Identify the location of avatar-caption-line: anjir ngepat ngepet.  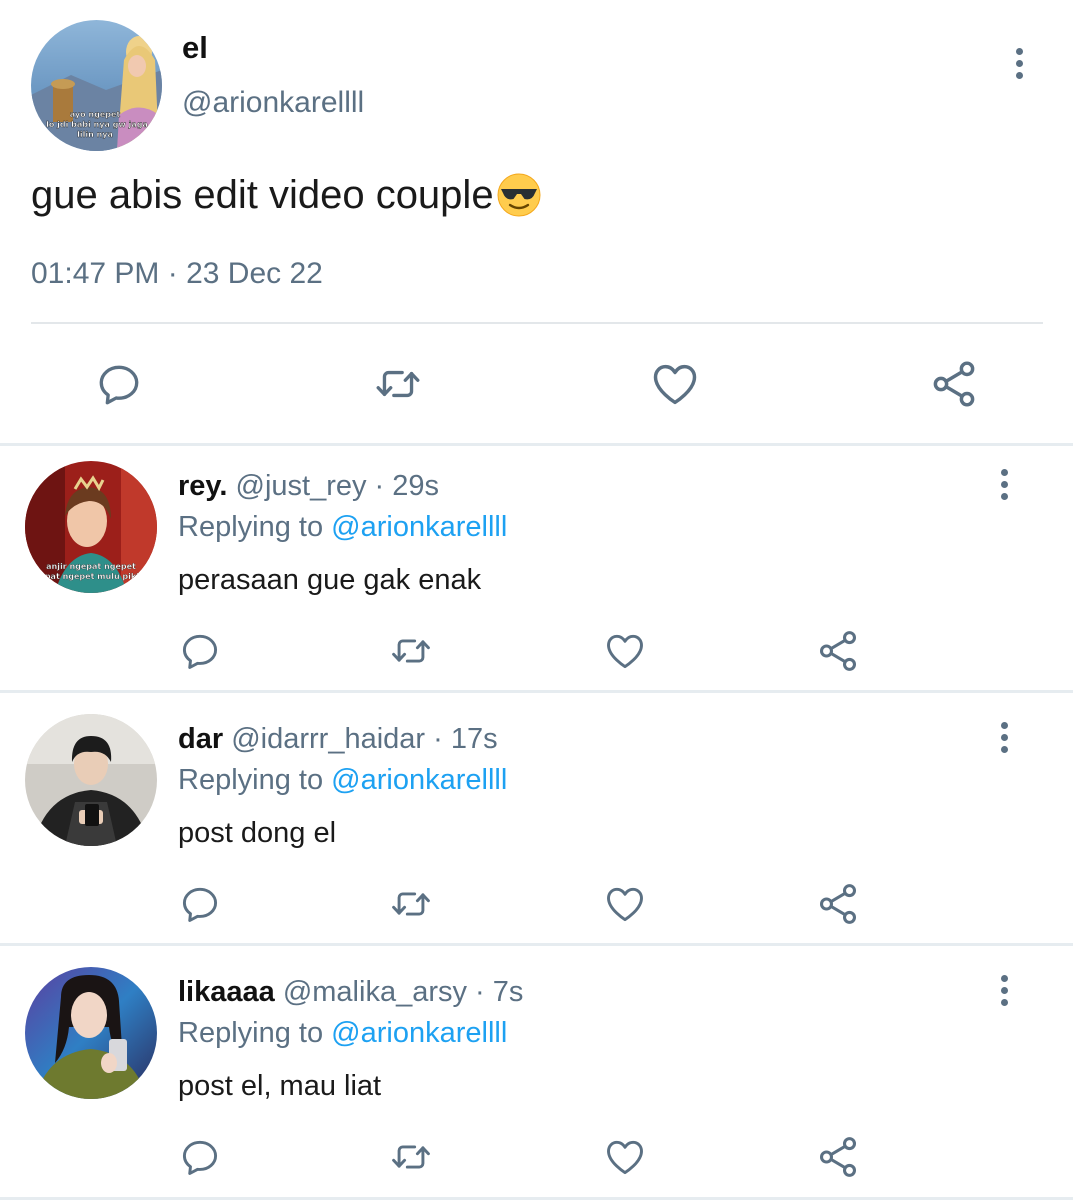
(91, 566).